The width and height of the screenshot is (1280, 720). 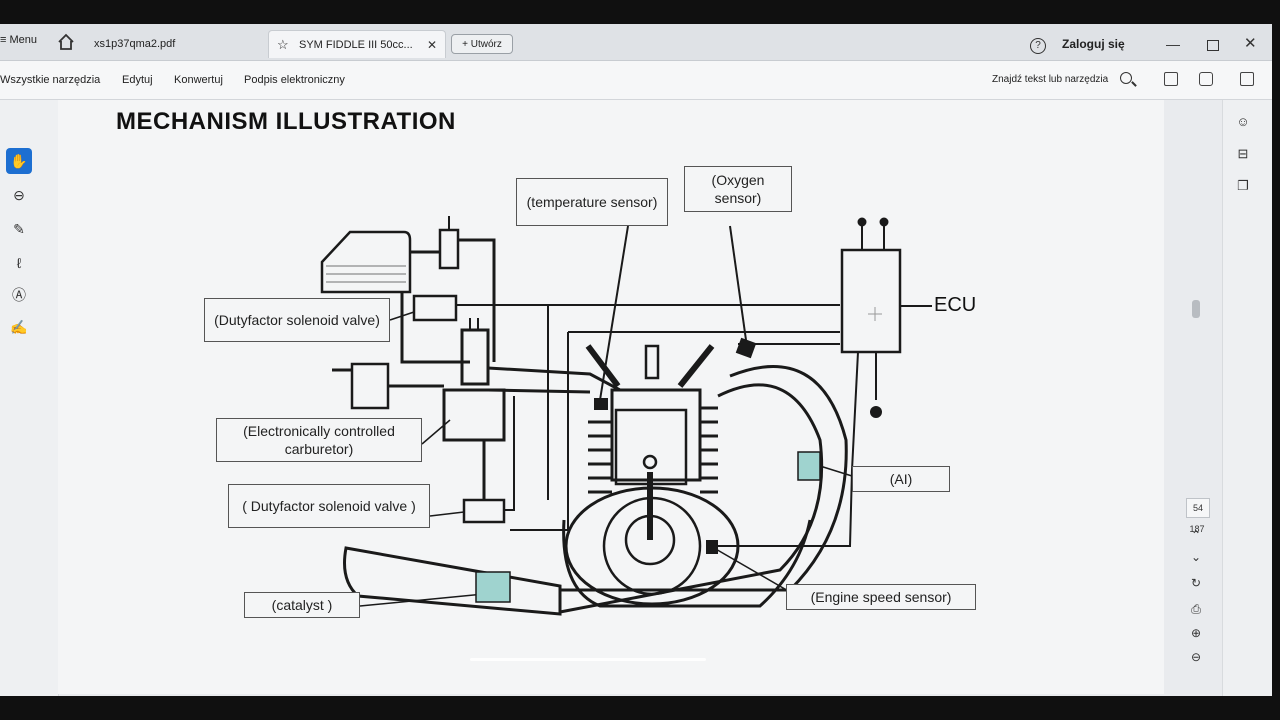 What do you see at coordinates (319, 440) in the screenshot?
I see `label-carburetor: (Electronically controlled carburetor)` at bounding box center [319, 440].